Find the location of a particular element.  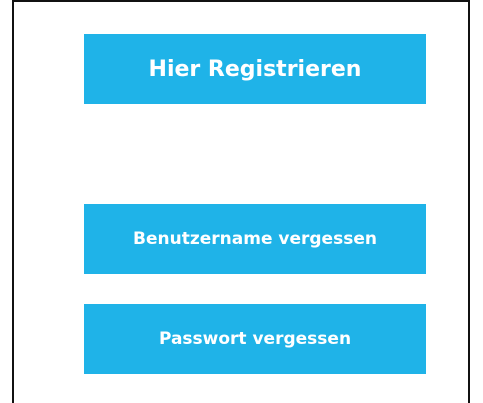

forgot-username-button: Benutzername vergessen is located at coordinates (255, 239).